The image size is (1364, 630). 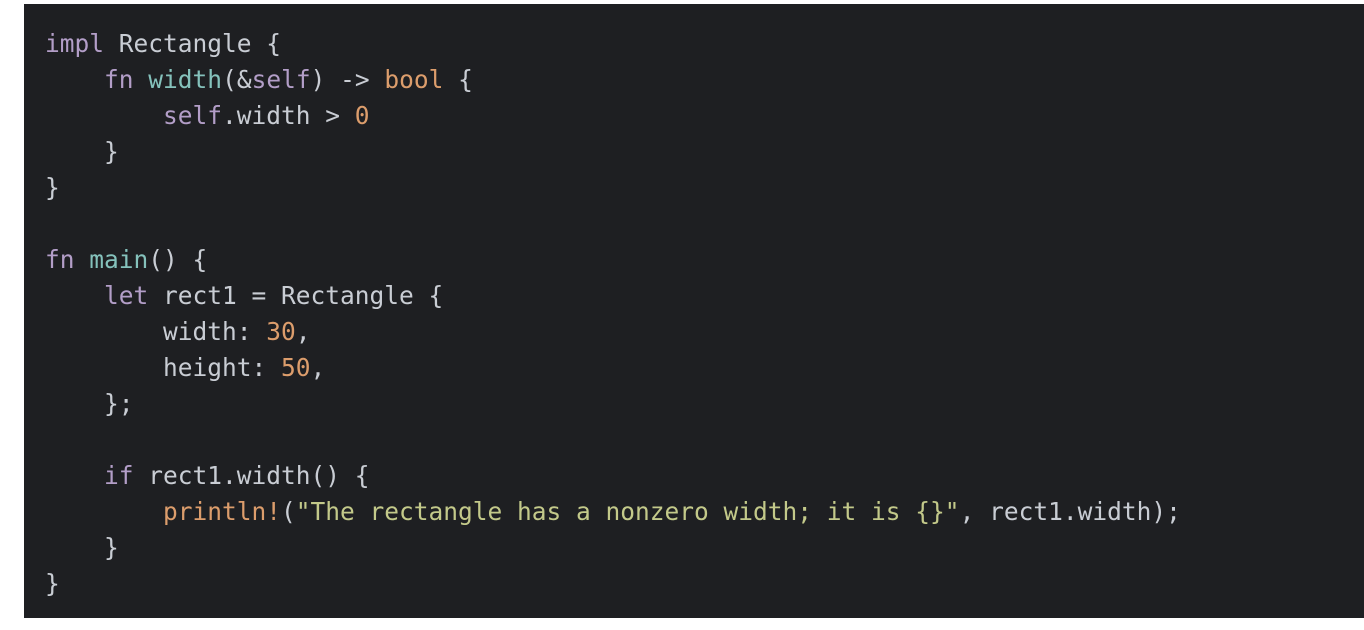 I want to click on code-token-number: 30, so click(x=281, y=331).